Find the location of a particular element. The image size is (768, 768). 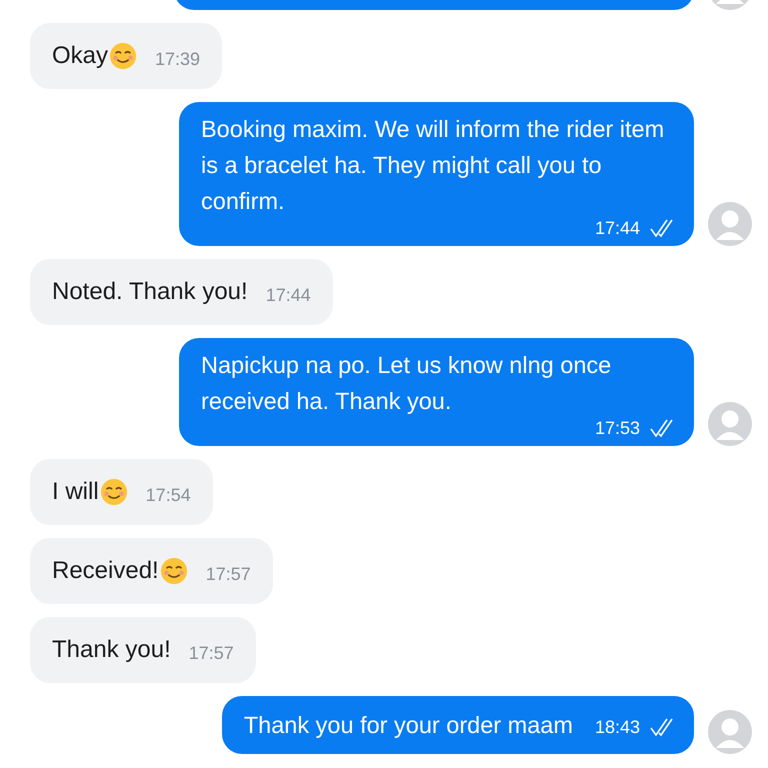

message-text: Noted. Thank you! is located at coordinates (150, 292).